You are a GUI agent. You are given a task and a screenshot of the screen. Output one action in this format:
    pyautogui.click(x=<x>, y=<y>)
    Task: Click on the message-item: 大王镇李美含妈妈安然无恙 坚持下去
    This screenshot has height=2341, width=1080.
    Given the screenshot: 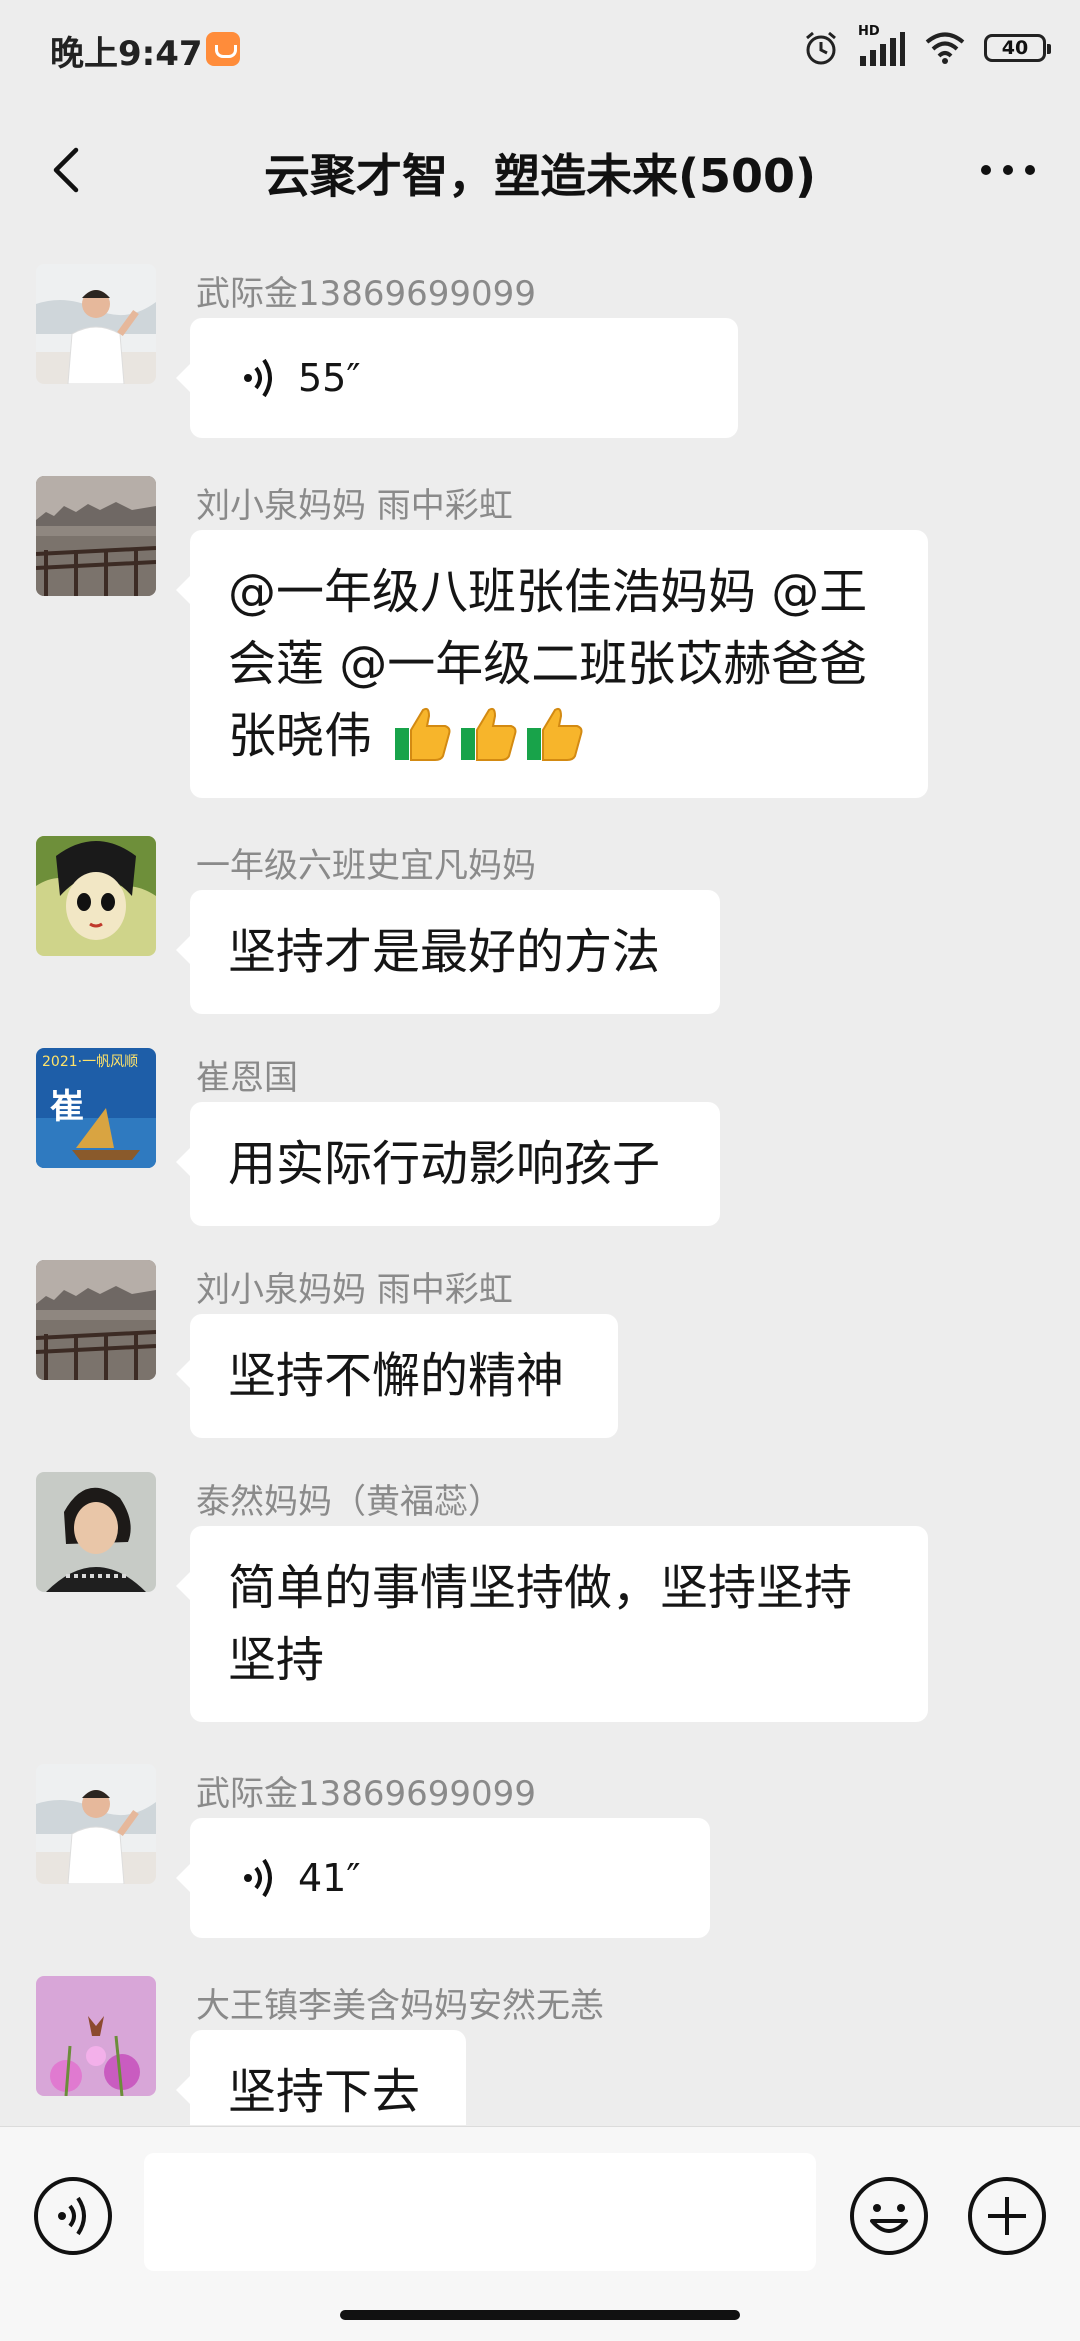 What is the action you would take?
    pyautogui.click(x=540, y=2043)
    